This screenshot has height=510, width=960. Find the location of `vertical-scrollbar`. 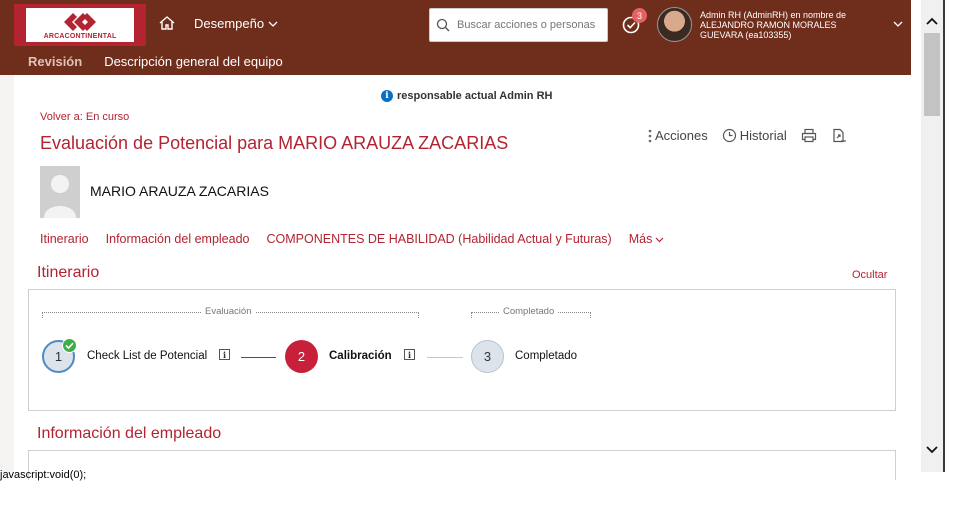

vertical-scrollbar is located at coordinates (932, 236).